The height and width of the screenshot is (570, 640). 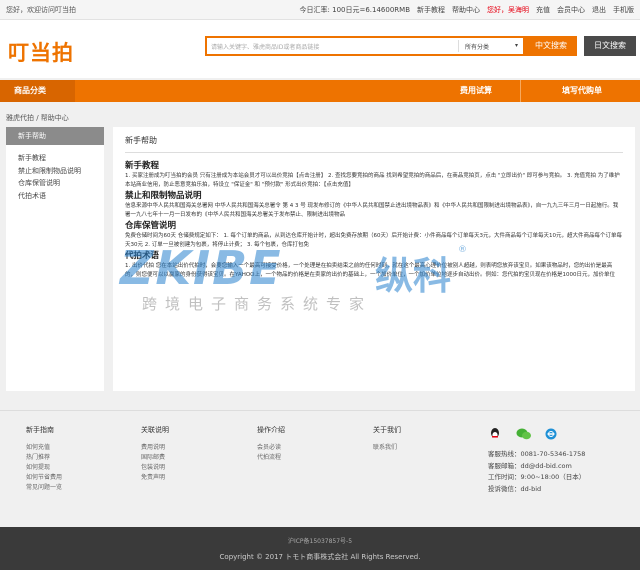 What do you see at coordinates (508, 10) in the screenshot?
I see `user-greeting: 您好，吴海明` at bounding box center [508, 10].